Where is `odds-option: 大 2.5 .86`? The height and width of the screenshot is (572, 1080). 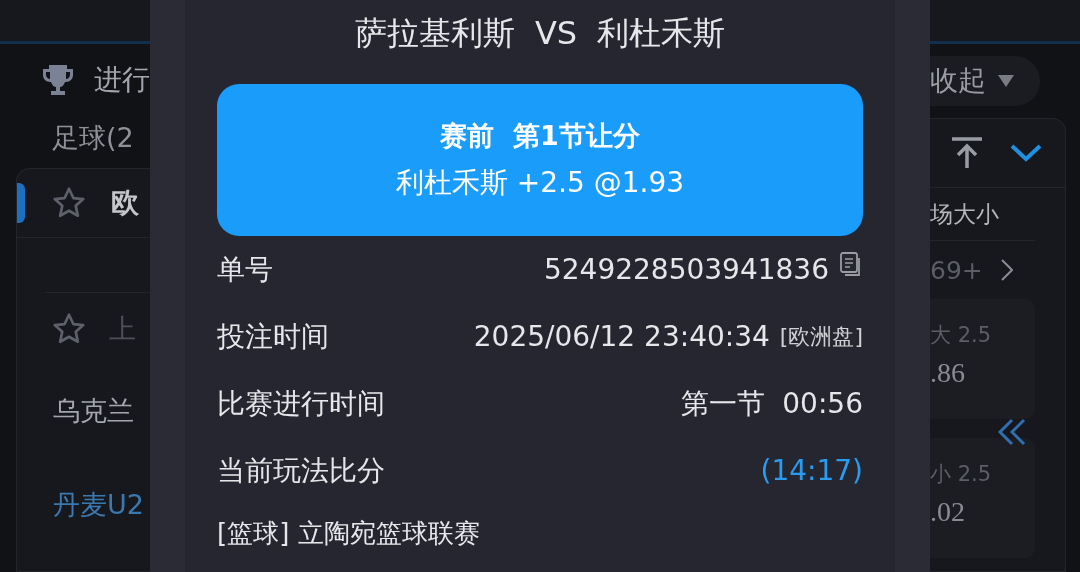 odds-option: 大 2.5 .86 is located at coordinates (982, 359).